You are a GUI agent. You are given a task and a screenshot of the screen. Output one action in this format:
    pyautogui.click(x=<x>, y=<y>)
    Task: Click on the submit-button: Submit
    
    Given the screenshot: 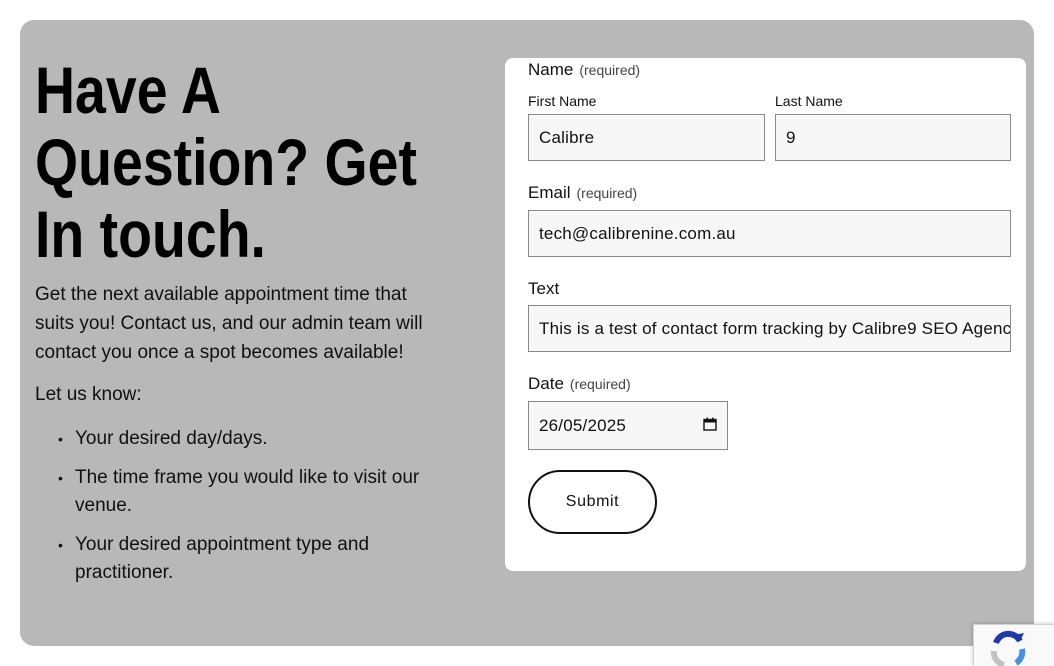 What is the action you would take?
    pyautogui.click(x=592, y=502)
    